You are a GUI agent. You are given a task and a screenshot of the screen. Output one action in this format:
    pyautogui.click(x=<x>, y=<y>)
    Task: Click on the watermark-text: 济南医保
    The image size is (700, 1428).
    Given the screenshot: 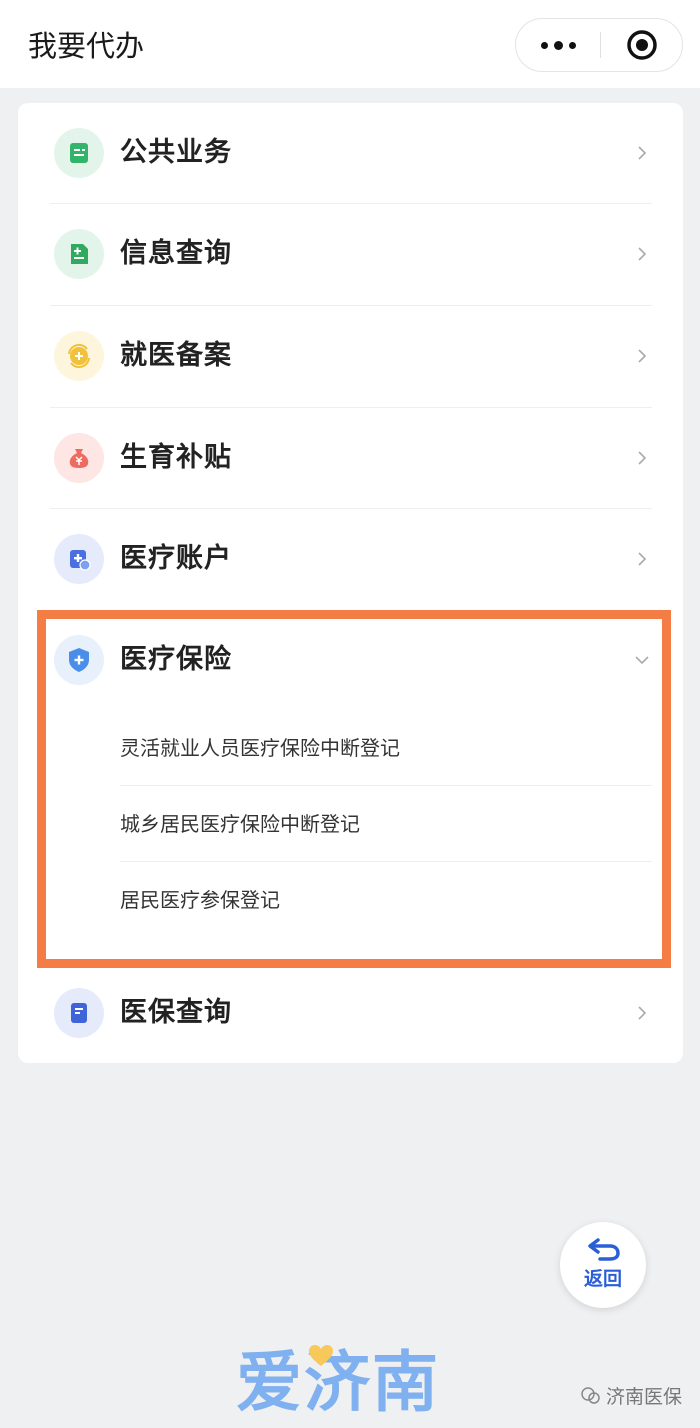 What is the action you would take?
    pyautogui.click(x=644, y=1397)
    